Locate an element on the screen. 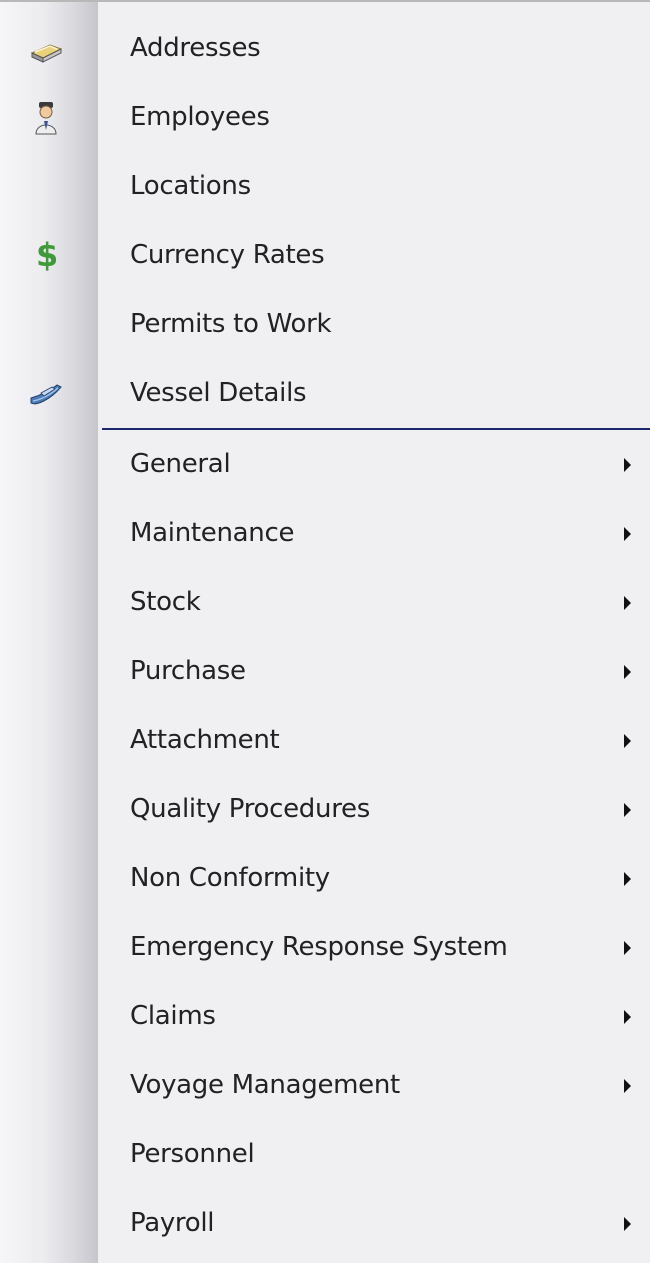 Image resolution: width=650 pixels, height=1263 pixels. menu-item-stock: Stock is located at coordinates (325, 602).